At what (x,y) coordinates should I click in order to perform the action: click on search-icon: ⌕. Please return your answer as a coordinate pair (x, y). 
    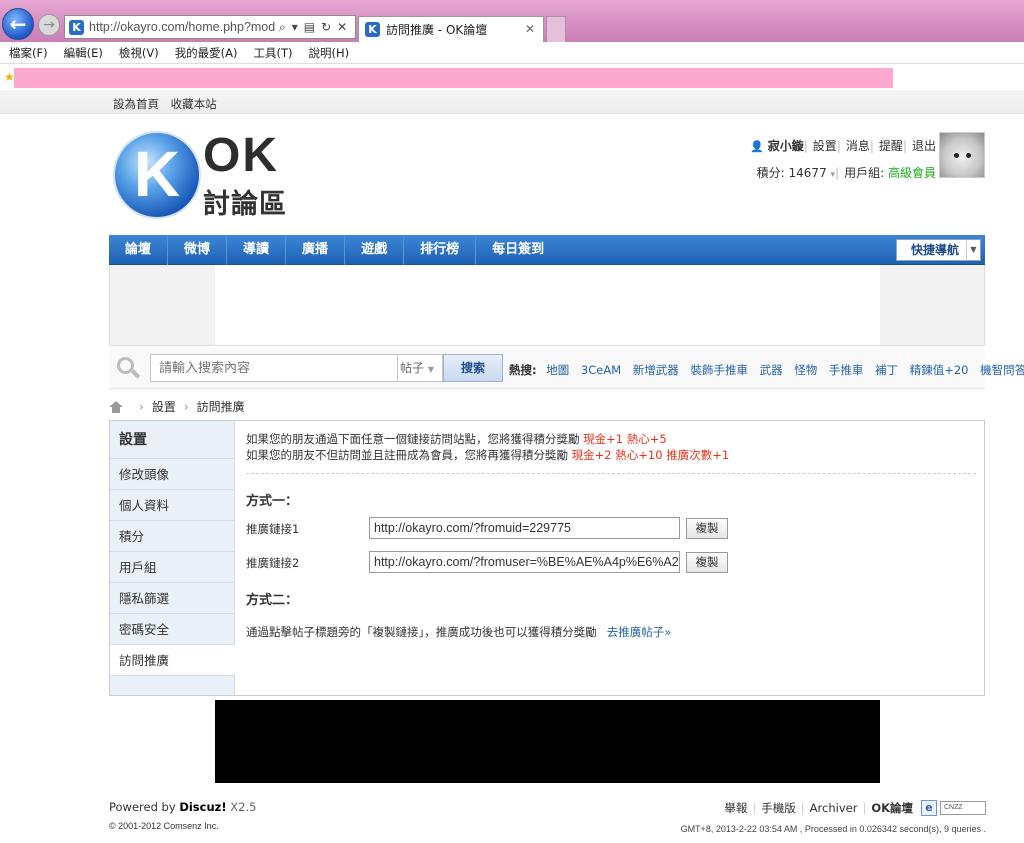
    Looking at the image, I should click on (282, 27).